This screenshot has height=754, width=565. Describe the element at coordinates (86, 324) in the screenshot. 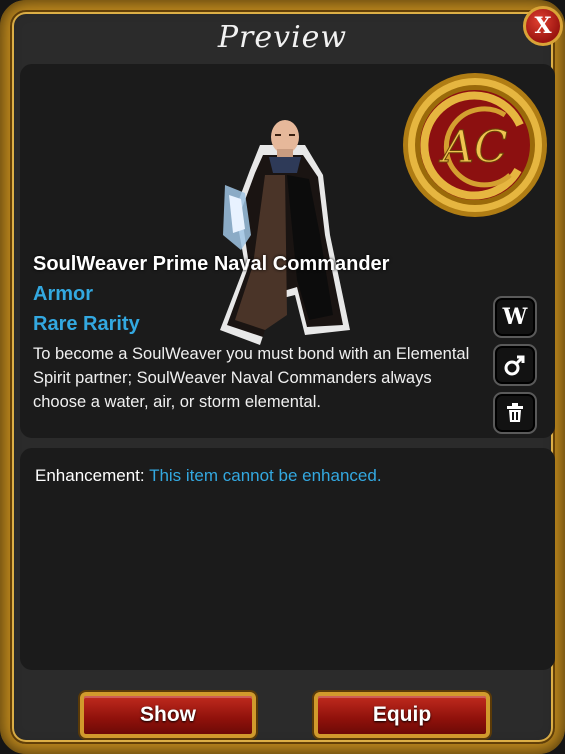

I see `item-rarity: Rare Rarity` at that location.